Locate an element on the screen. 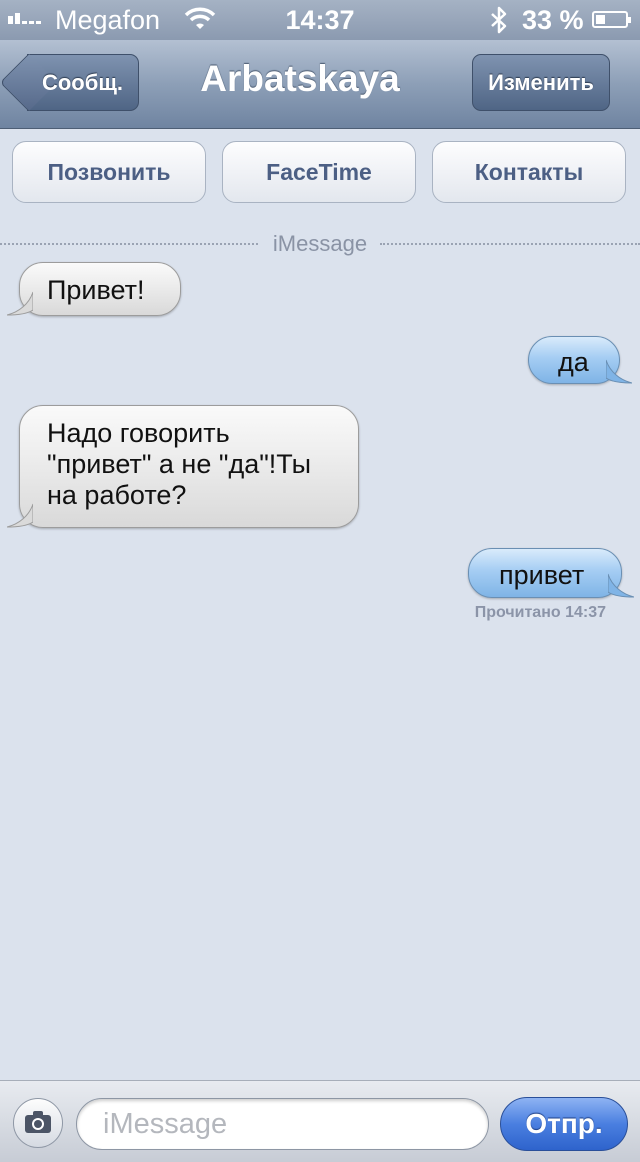 This screenshot has height=1162, width=640. separator-line-right is located at coordinates (510, 244).